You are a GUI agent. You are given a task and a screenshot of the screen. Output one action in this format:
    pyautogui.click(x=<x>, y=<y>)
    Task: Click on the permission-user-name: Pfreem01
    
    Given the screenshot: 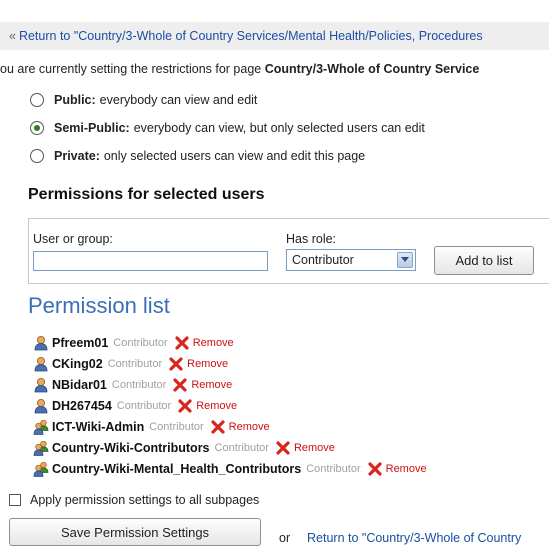 What is the action you would take?
    pyautogui.click(x=80, y=343)
    